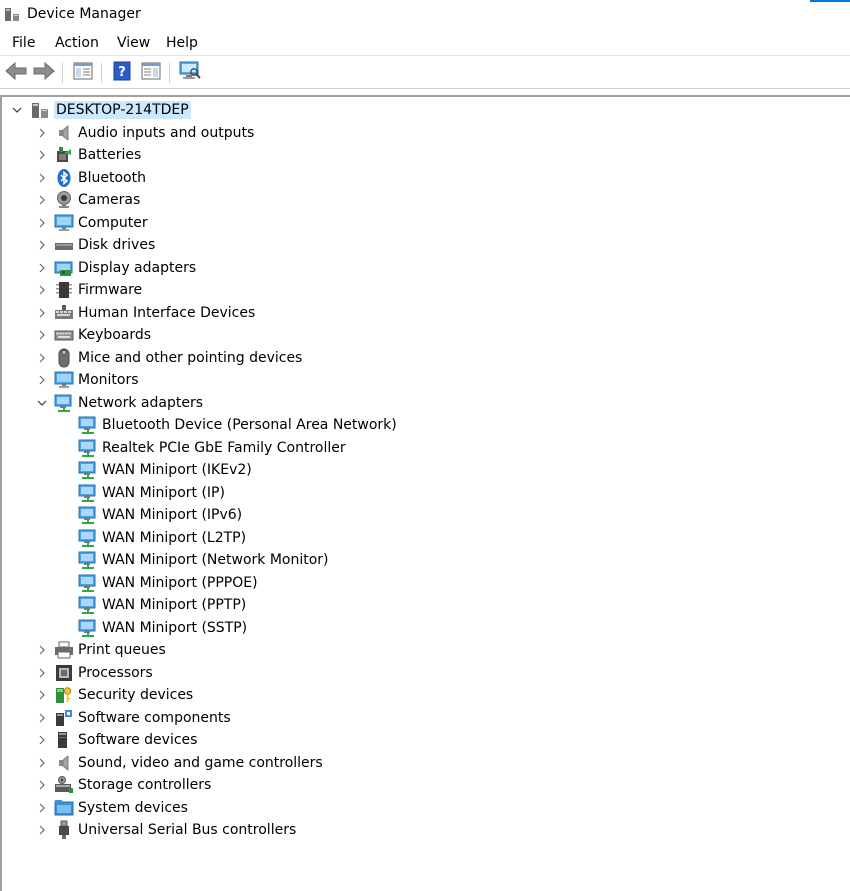 Image resolution: width=850 pixels, height=891 pixels. Describe the element at coordinates (177, 470) in the screenshot. I see `tree-item-label: WAN Miniport (IKEv2)` at that location.